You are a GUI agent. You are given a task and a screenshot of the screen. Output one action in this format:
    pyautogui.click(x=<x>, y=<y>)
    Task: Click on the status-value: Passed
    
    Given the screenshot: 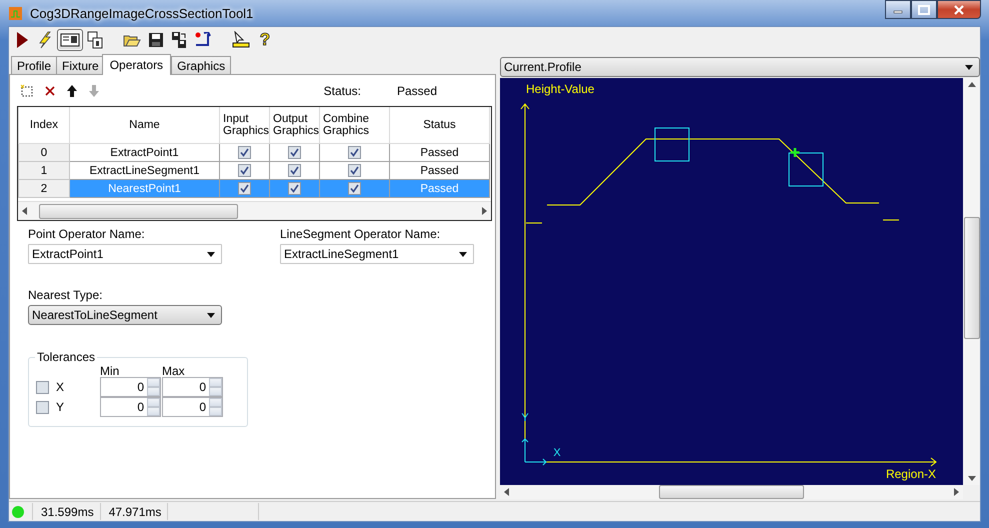 What is the action you would take?
    pyautogui.click(x=416, y=91)
    